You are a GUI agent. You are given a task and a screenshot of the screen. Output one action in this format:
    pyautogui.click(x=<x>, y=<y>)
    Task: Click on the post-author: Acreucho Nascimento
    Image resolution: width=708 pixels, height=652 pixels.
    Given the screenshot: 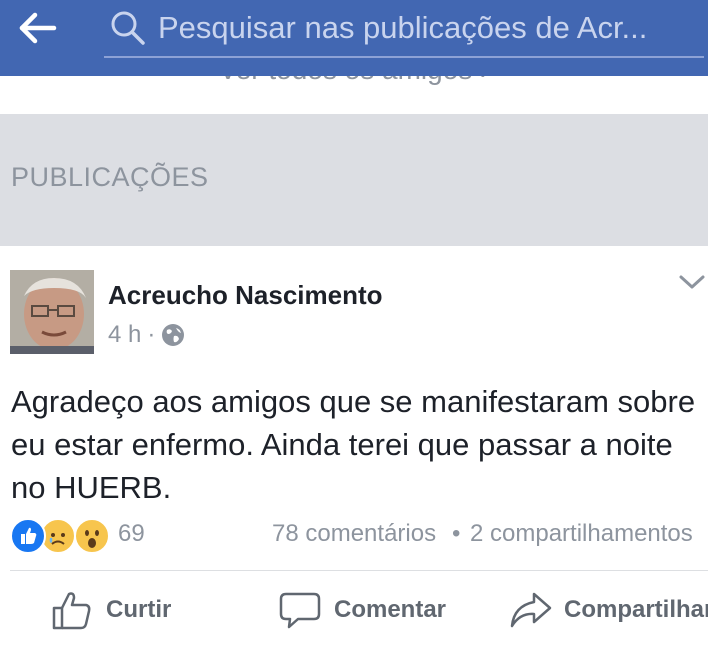 What is the action you would take?
    pyautogui.click(x=245, y=295)
    